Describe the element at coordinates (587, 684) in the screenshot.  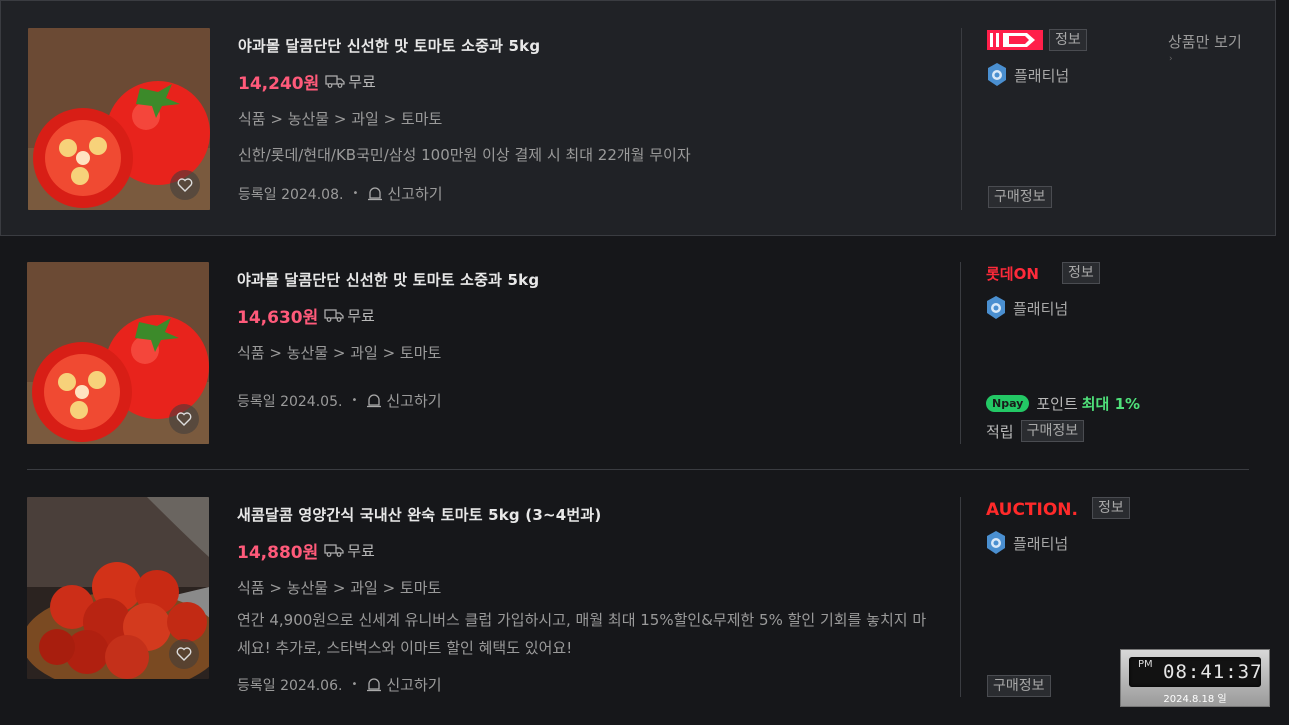
I see `meta-row: 등록일 2024.06. • 신고하기` at that location.